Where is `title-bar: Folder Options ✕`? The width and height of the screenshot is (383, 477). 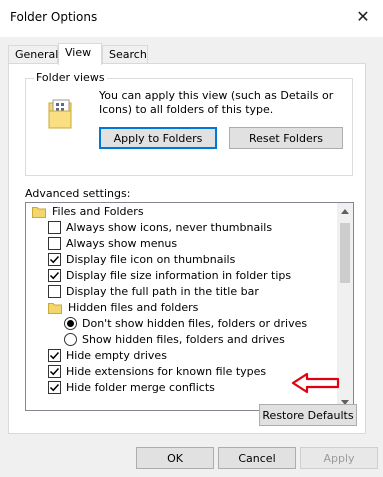
title-bar: Folder Options ✕ is located at coordinates (191, 18).